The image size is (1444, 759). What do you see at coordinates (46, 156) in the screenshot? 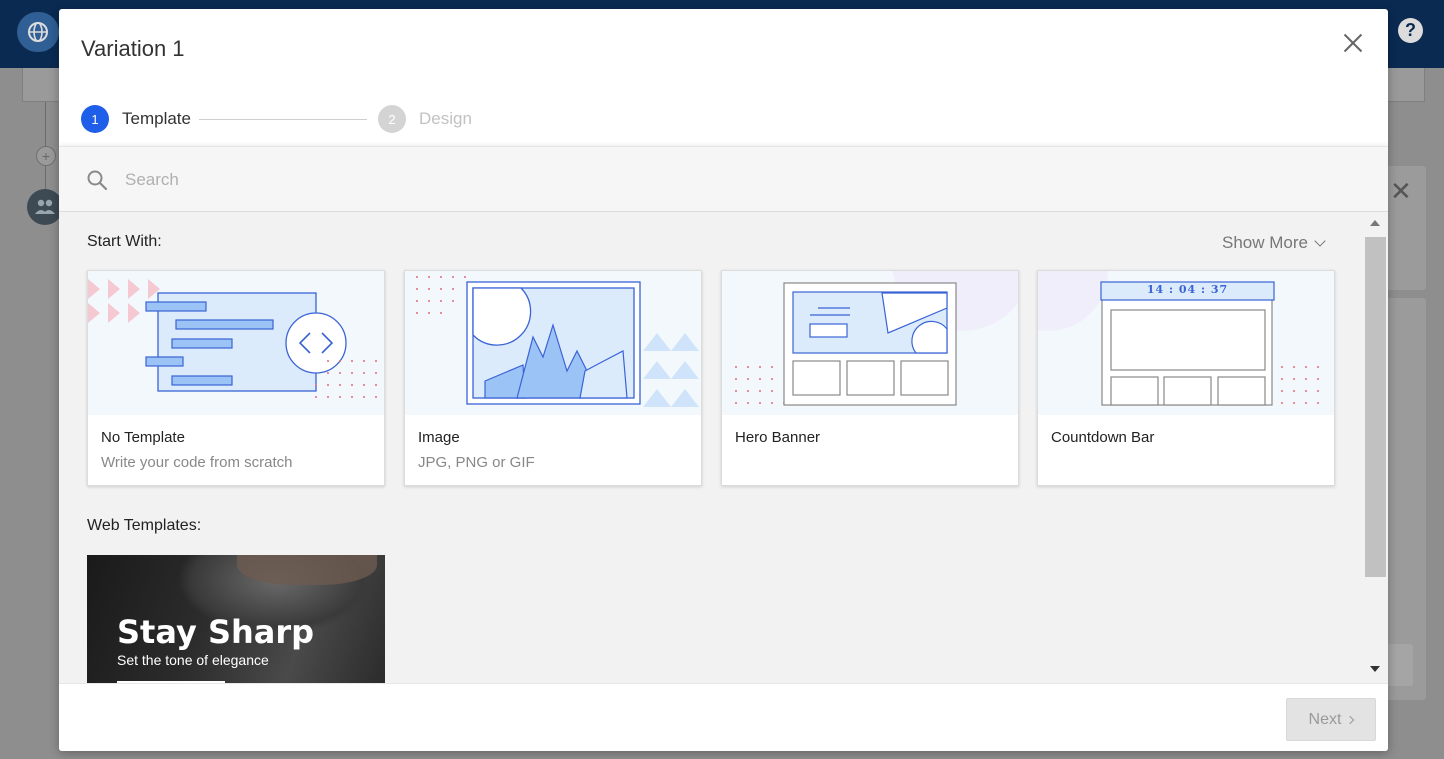
I see `add-icon: +` at bounding box center [46, 156].